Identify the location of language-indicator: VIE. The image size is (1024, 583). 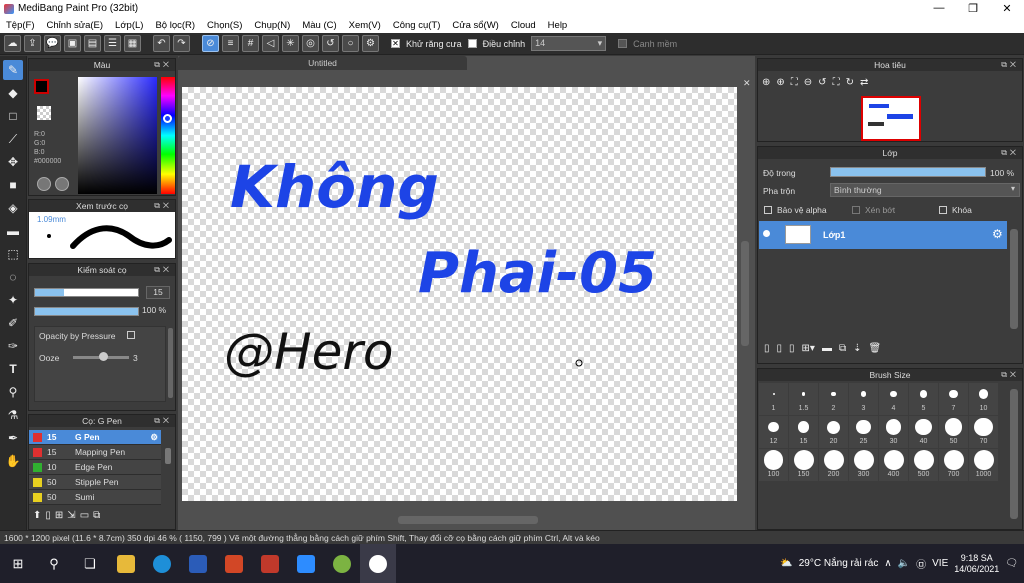
(940, 563).